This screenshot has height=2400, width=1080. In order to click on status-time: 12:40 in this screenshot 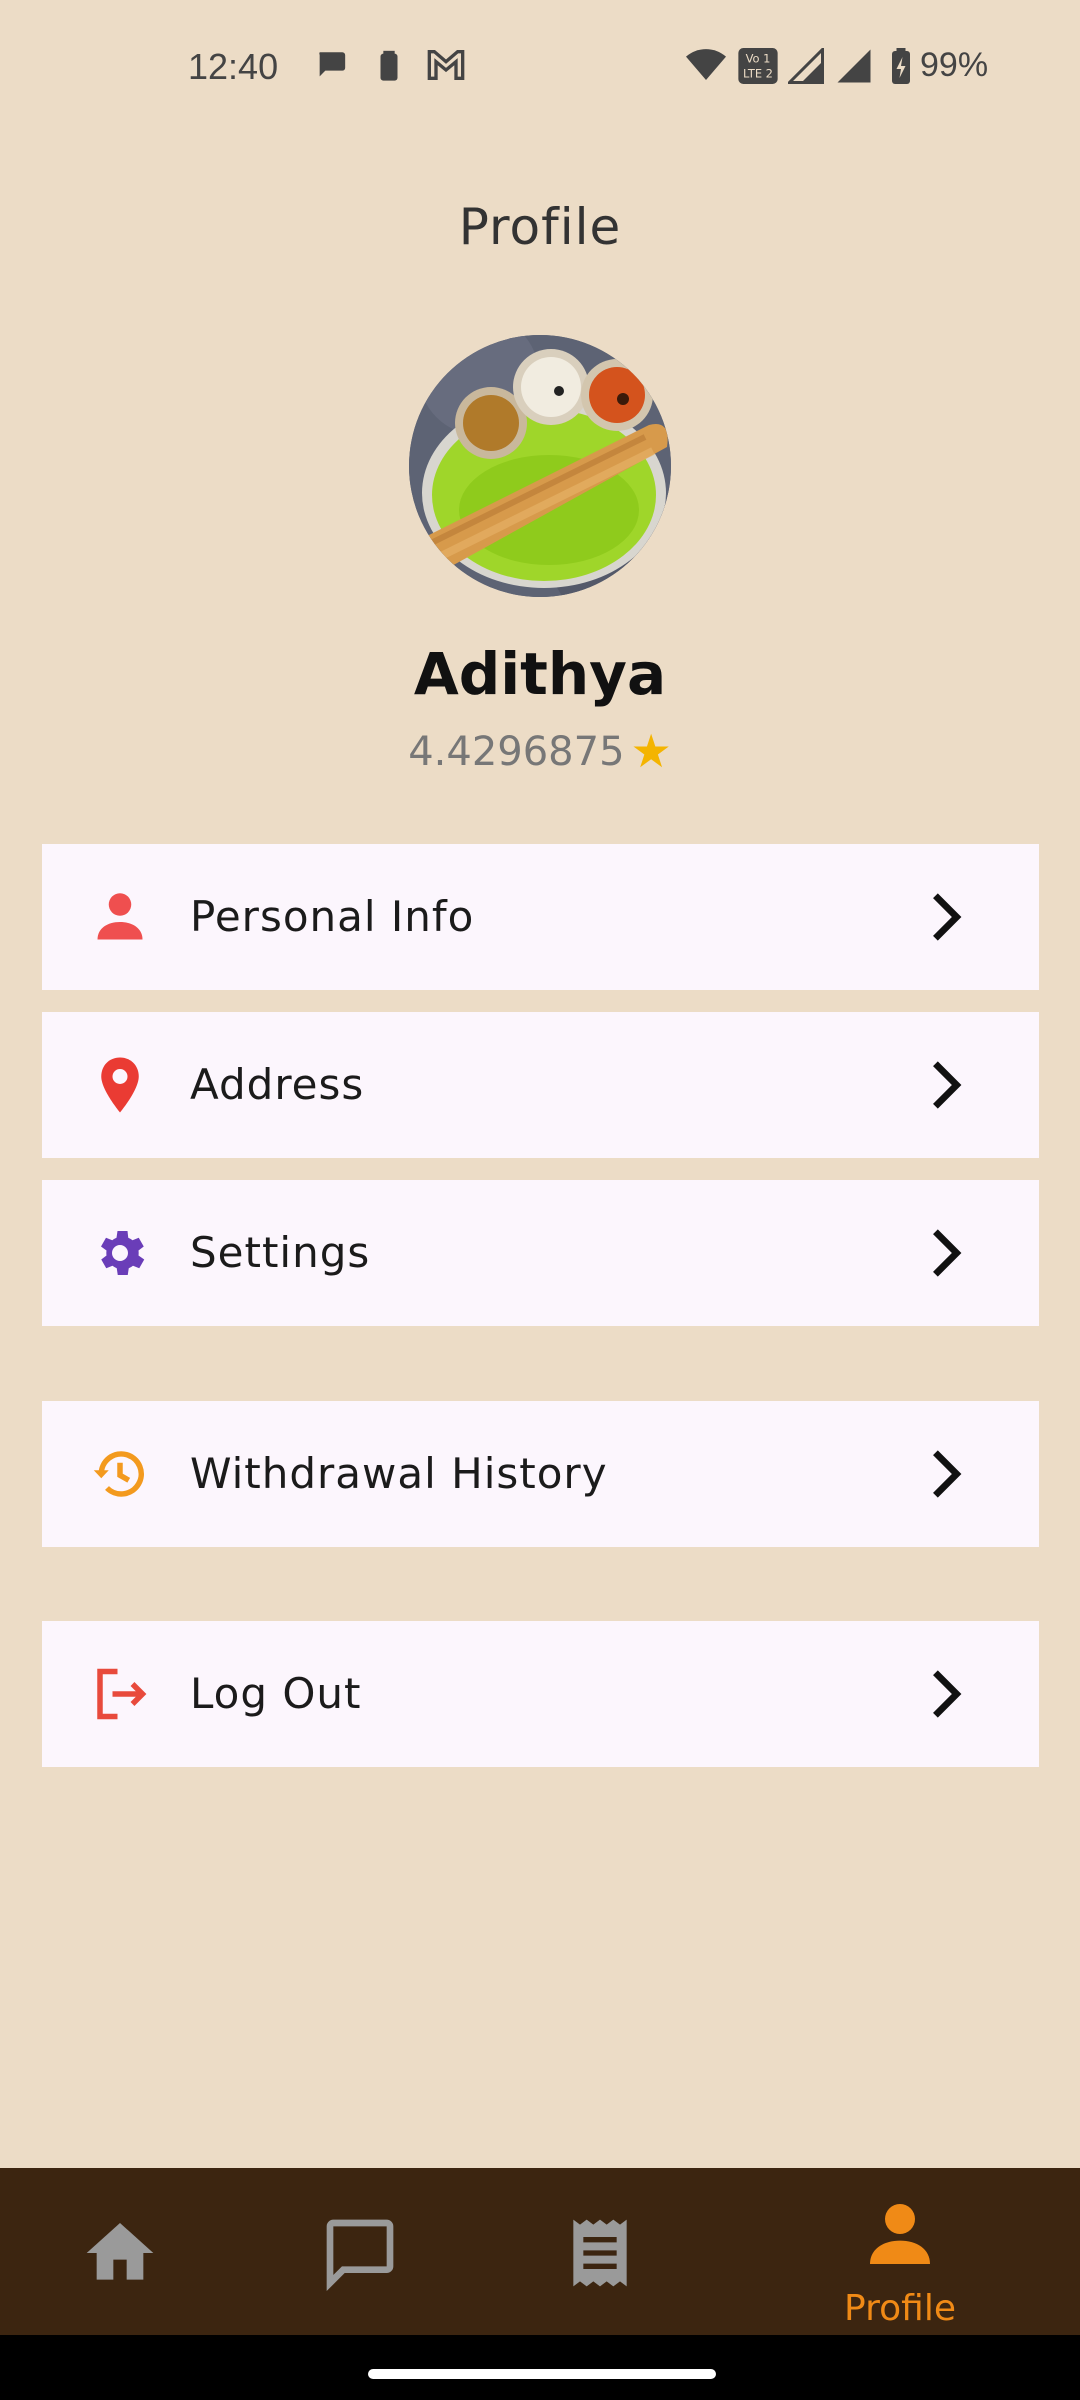, I will do `click(233, 66)`.